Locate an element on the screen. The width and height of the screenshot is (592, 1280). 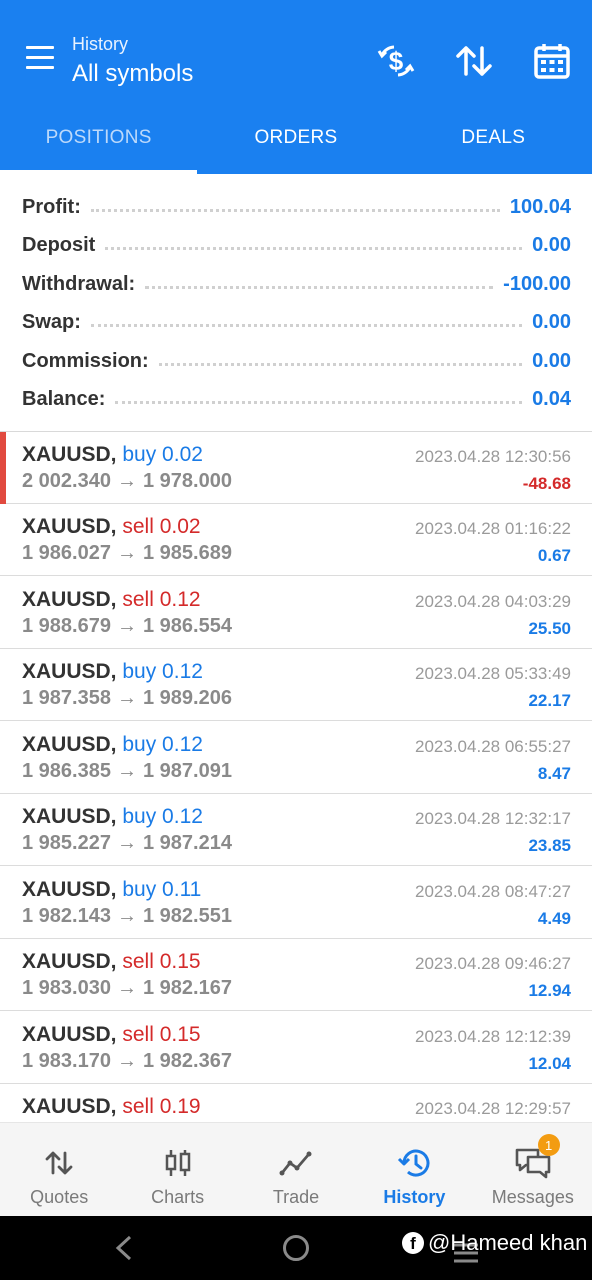
deal-prices: 1 983.030 → 1 982.167 is located at coordinates (127, 988).